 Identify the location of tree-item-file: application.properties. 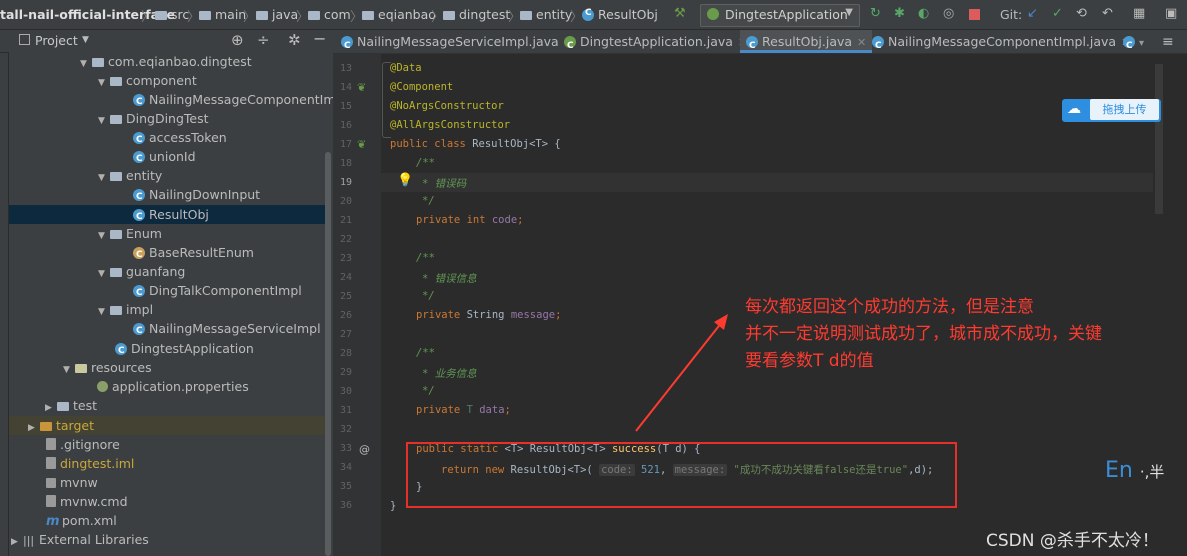
(173, 386).